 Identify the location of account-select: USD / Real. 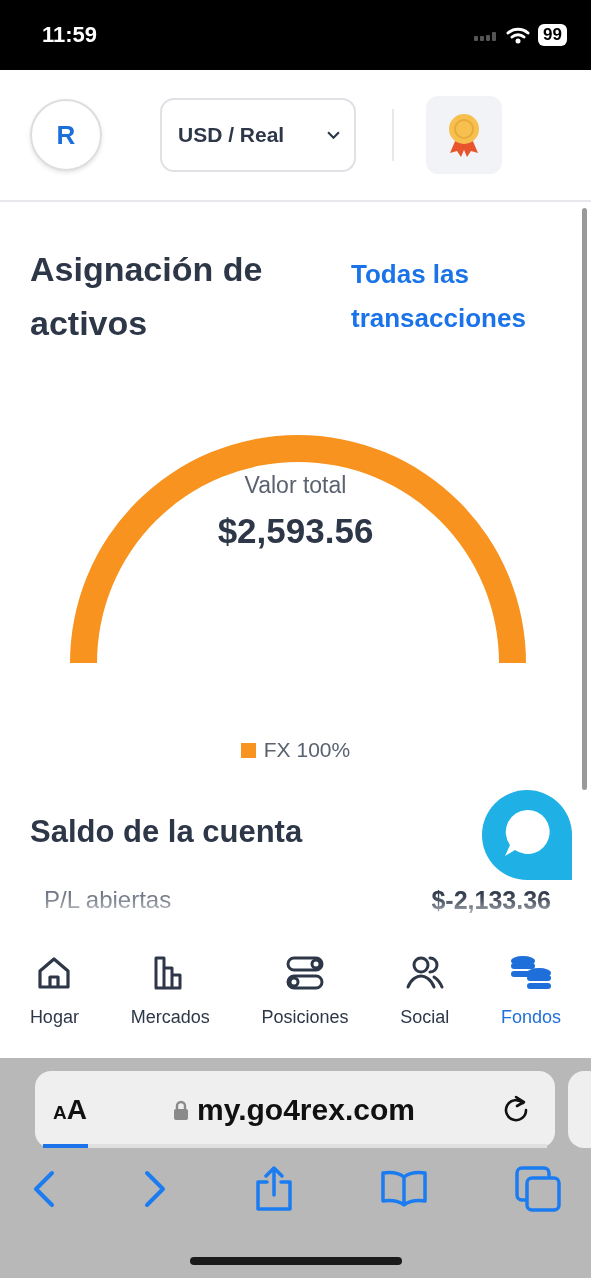
(258, 135).